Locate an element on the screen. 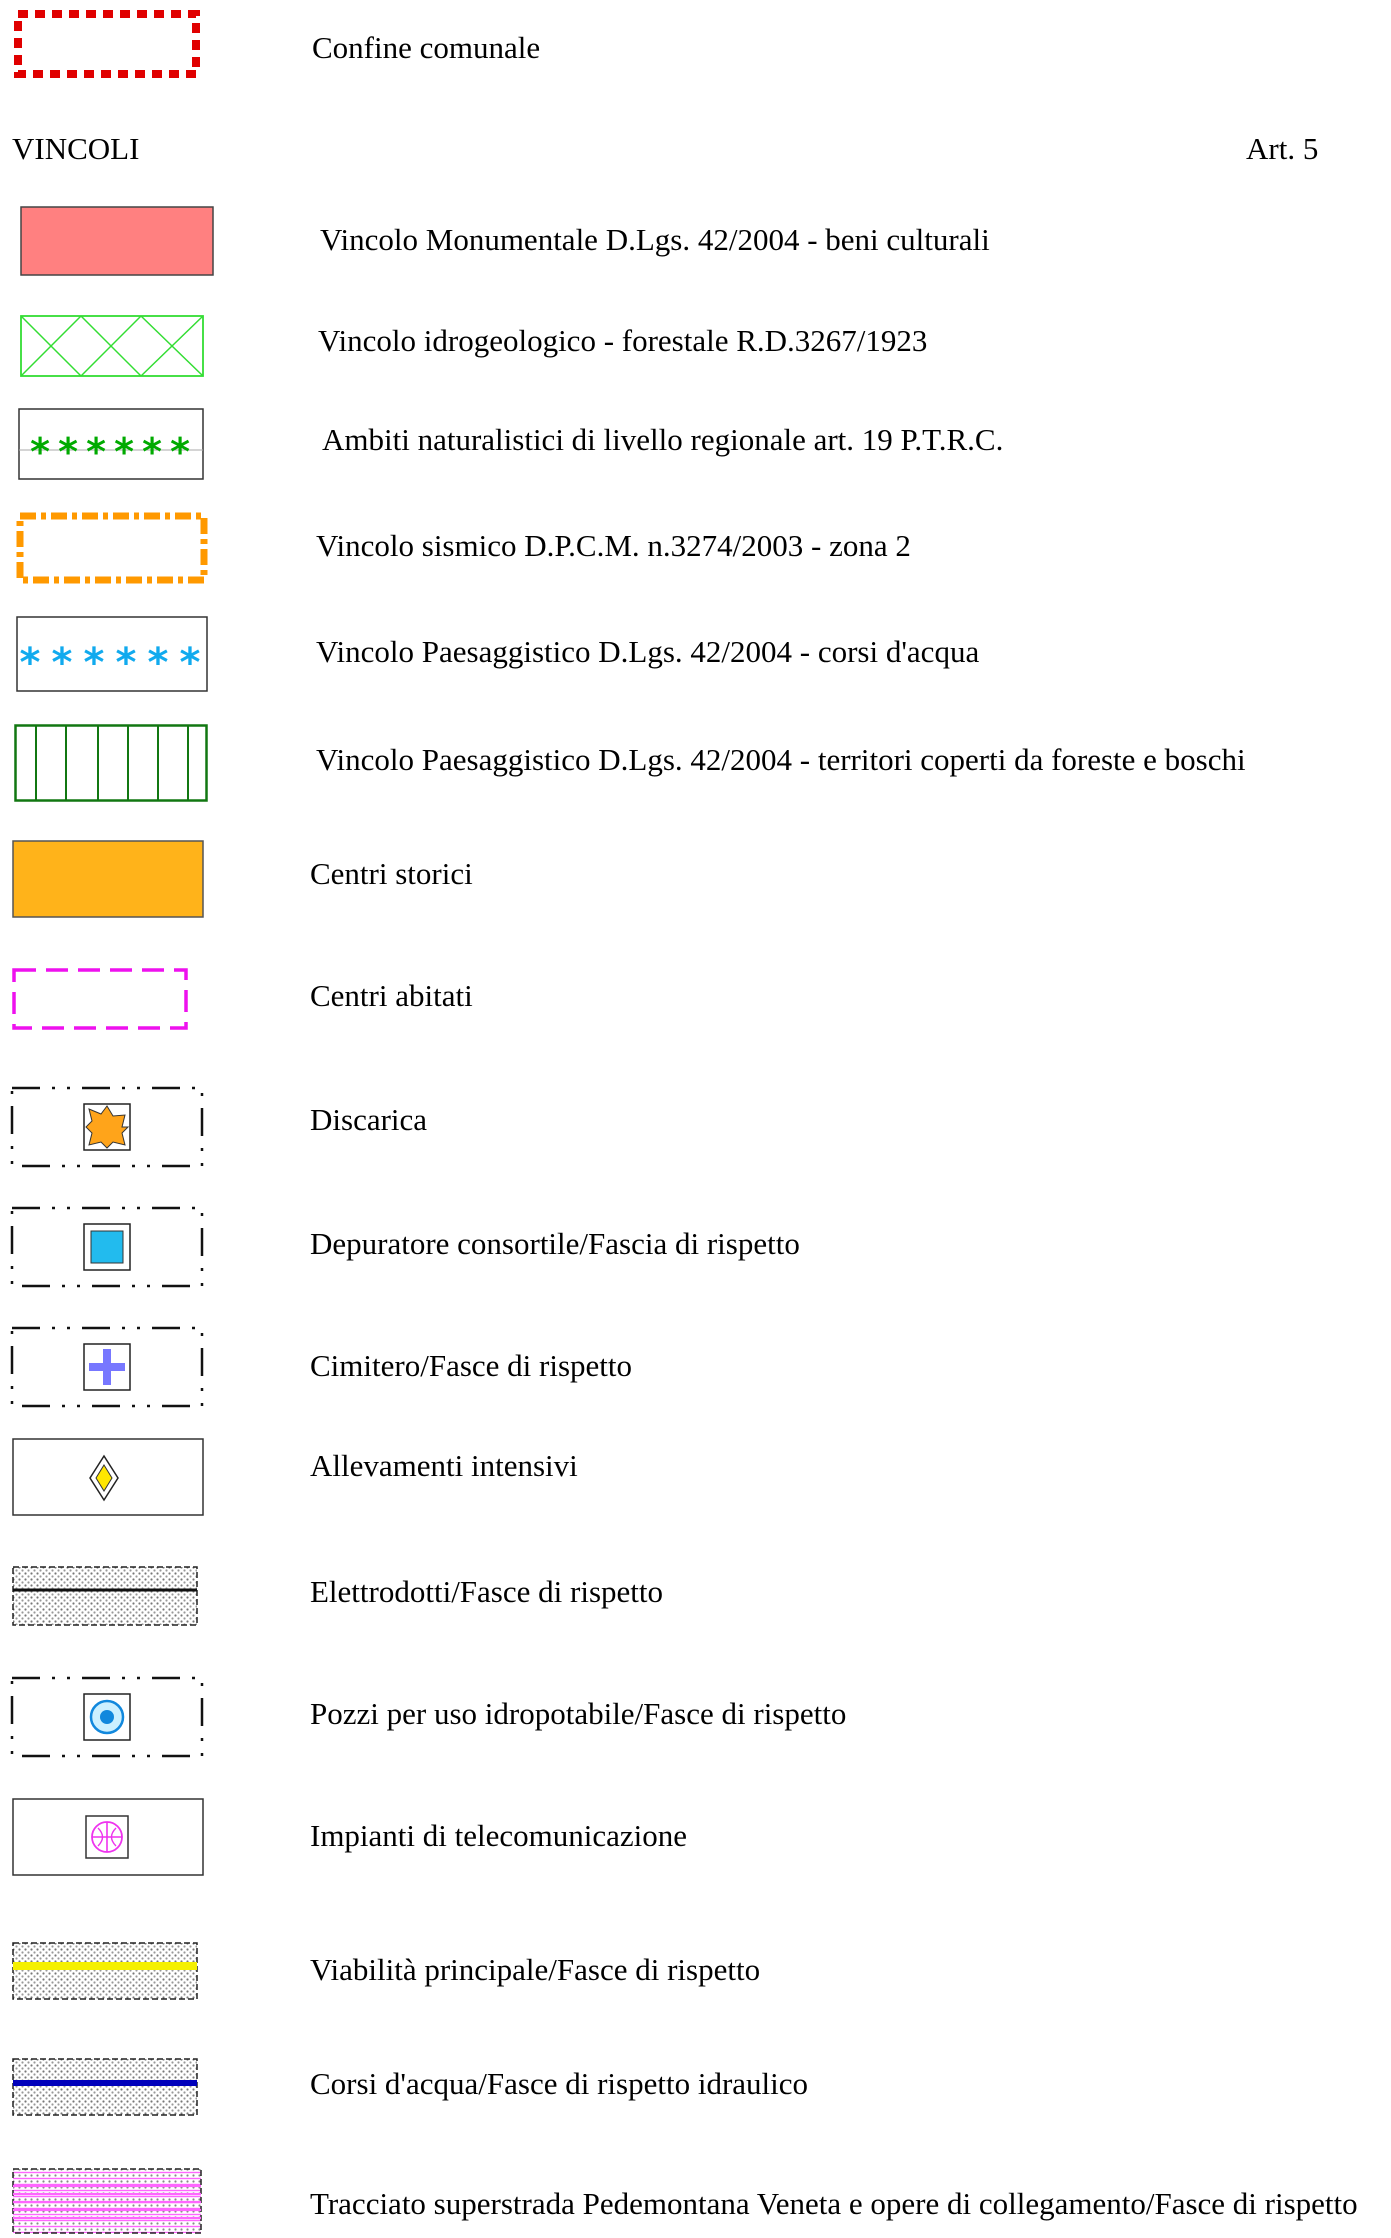 The width and height of the screenshot is (1391, 2238). cyan-asterisks-symbol: * * * * * * is located at coordinates (112, 654).